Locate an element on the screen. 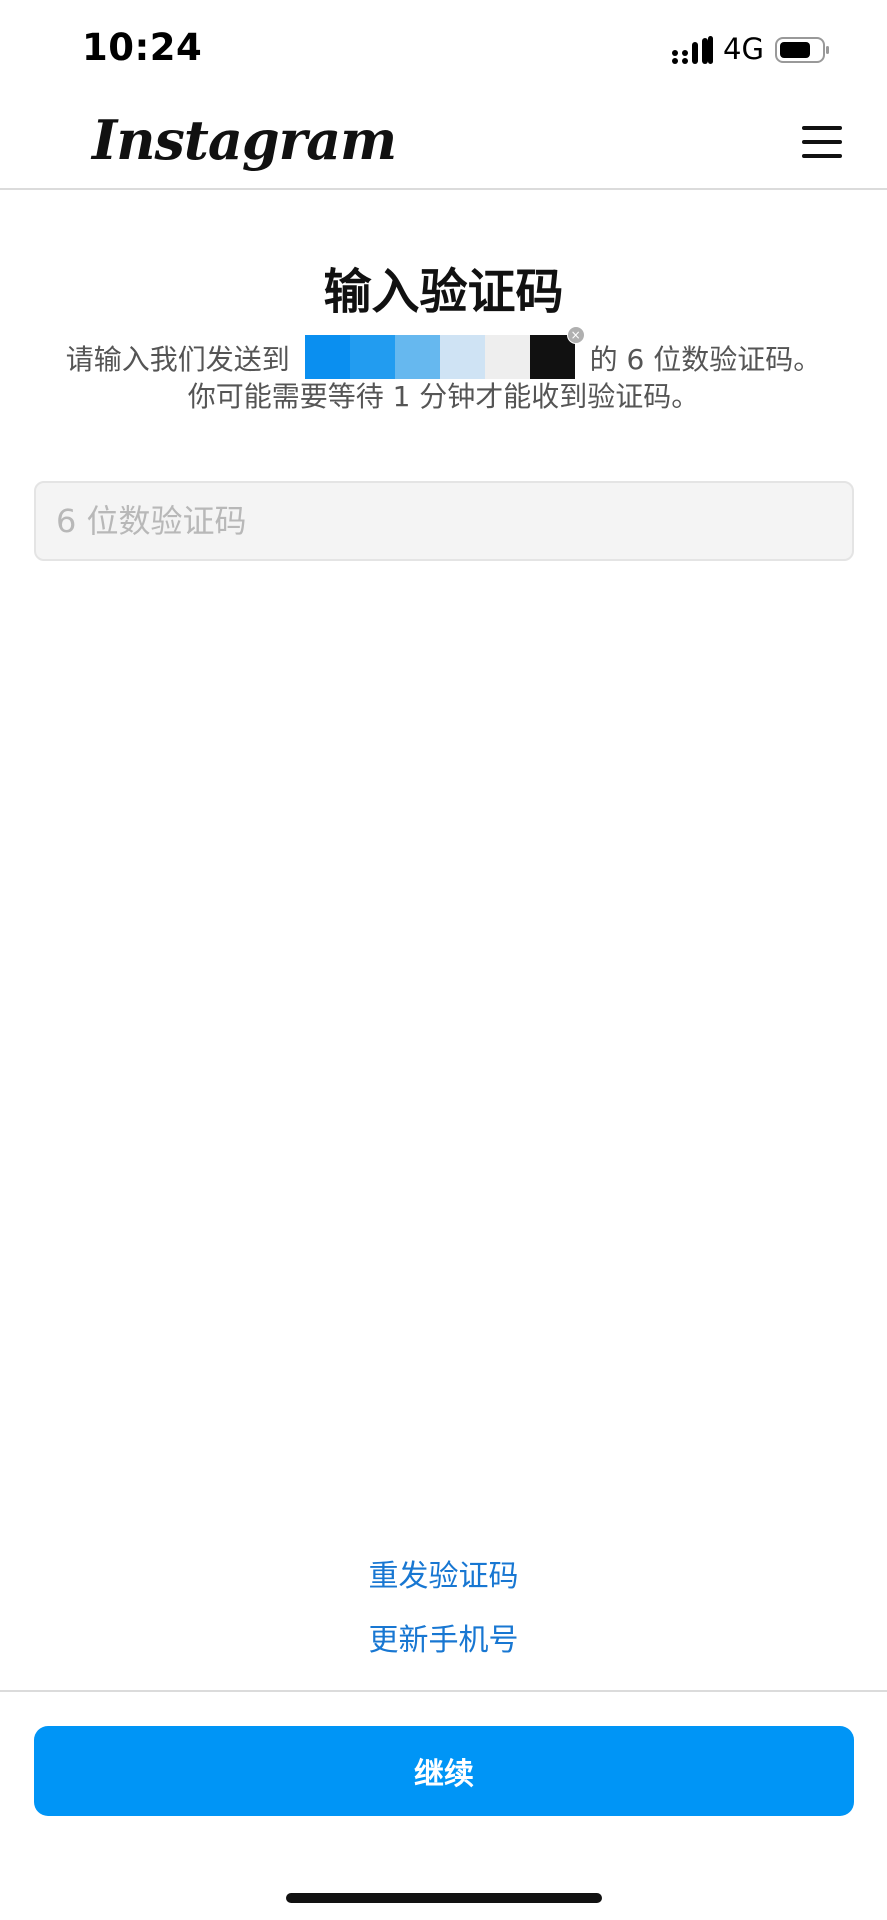 The width and height of the screenshot is (887, 1920). close-icon: × is located at coordinates (575, 335).